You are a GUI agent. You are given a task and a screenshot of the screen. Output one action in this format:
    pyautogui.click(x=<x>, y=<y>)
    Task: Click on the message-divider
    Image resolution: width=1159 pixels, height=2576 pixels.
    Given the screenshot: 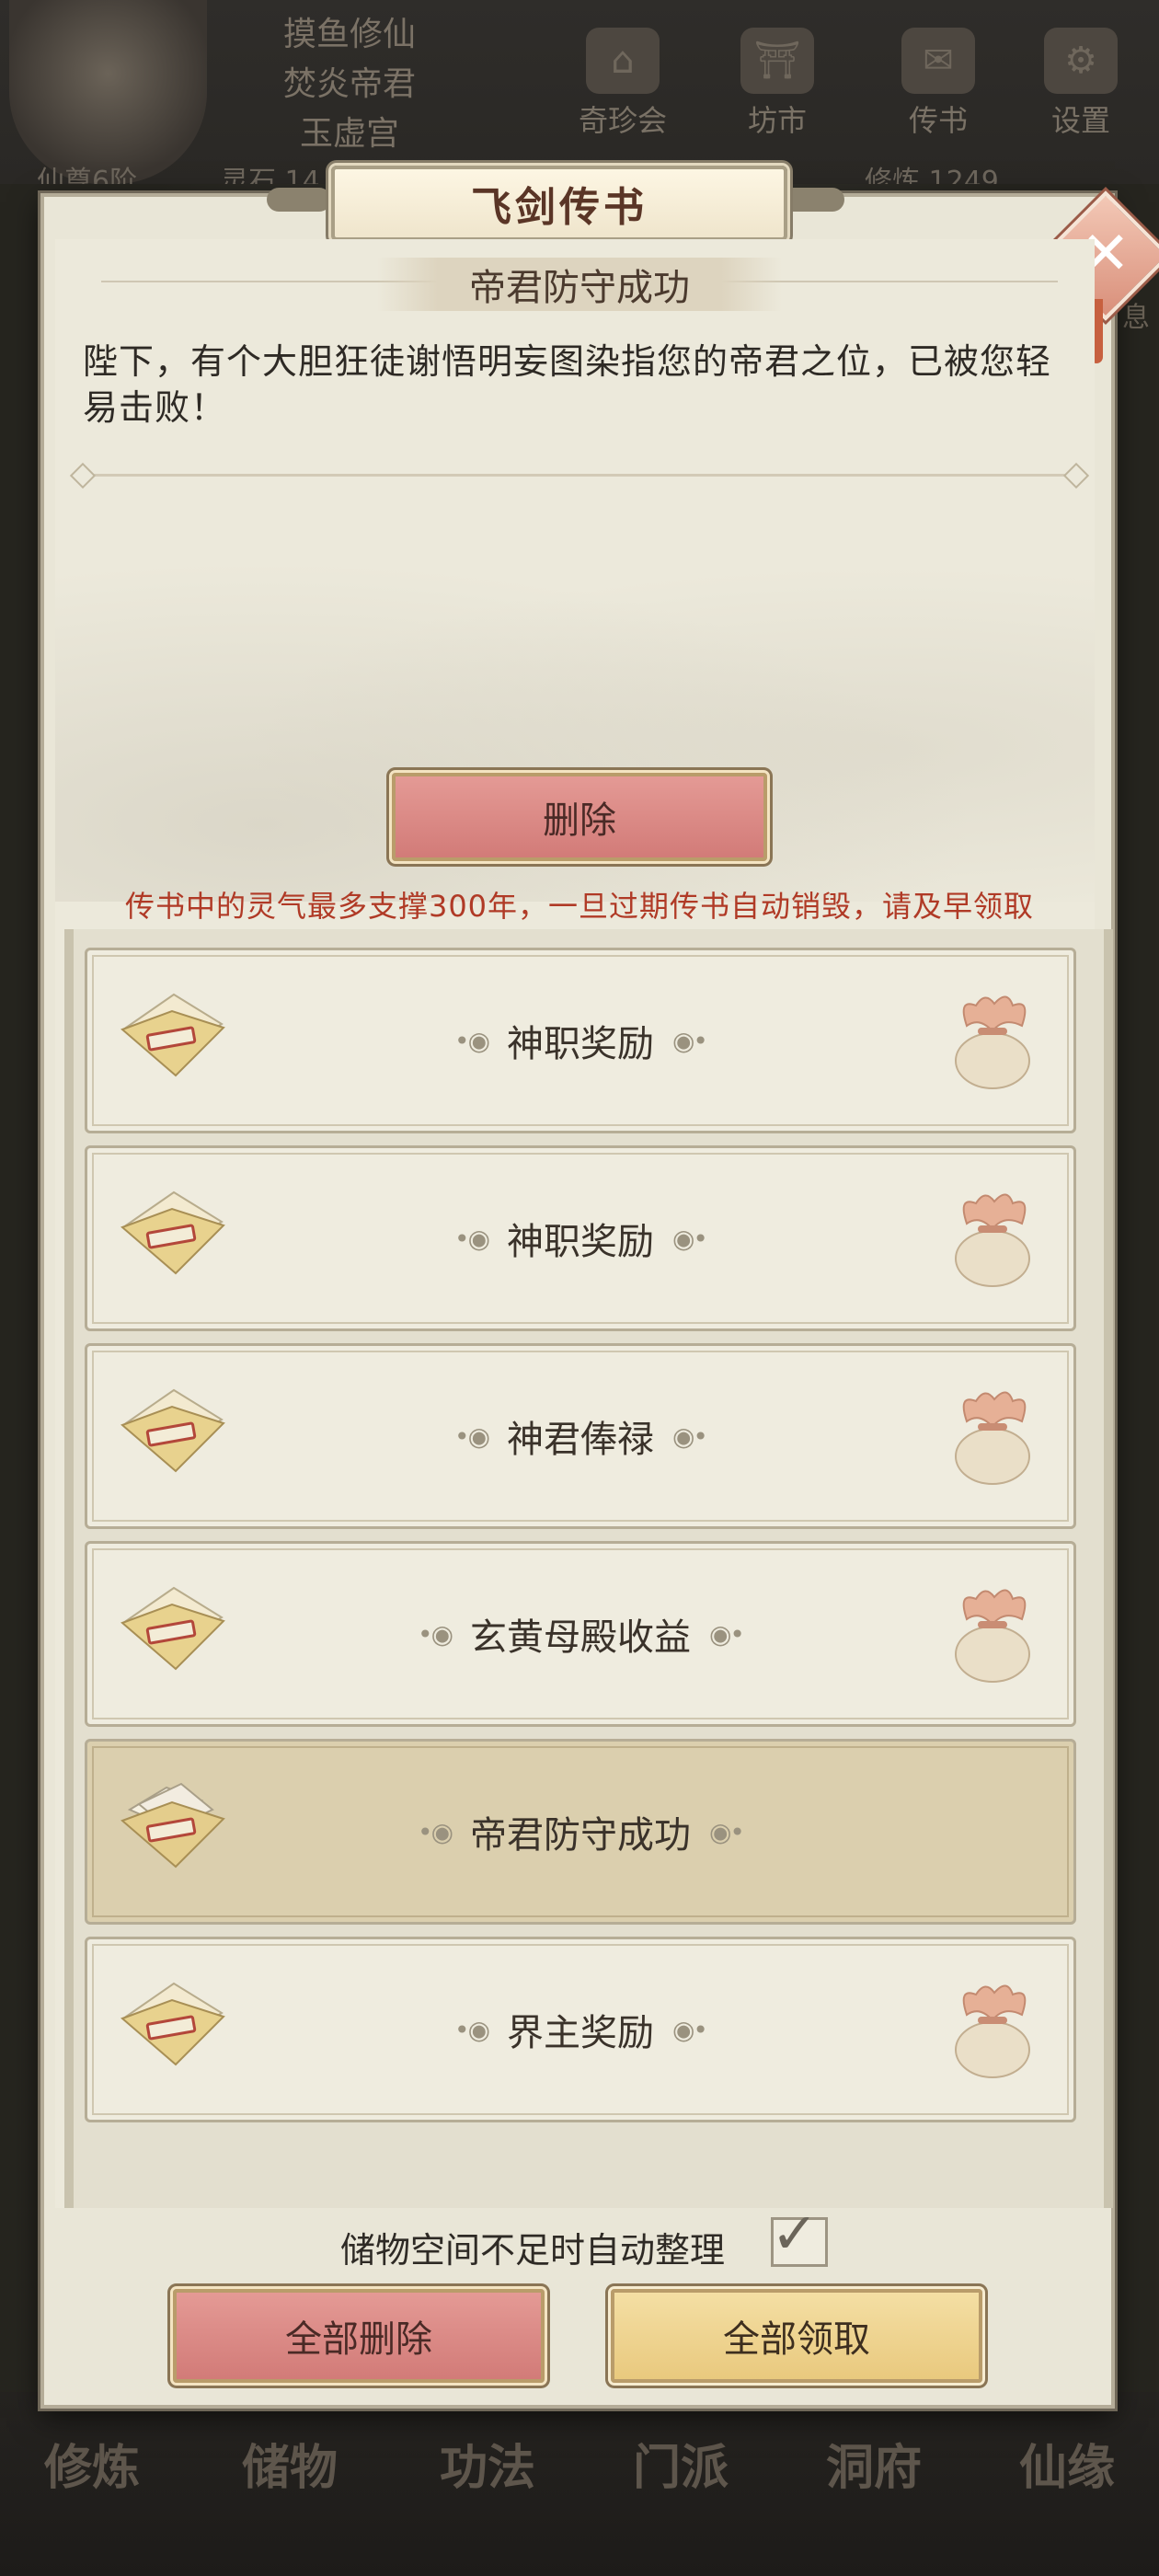 What is the action you would take?
    pyautogui.click(x=579, y=475)
    